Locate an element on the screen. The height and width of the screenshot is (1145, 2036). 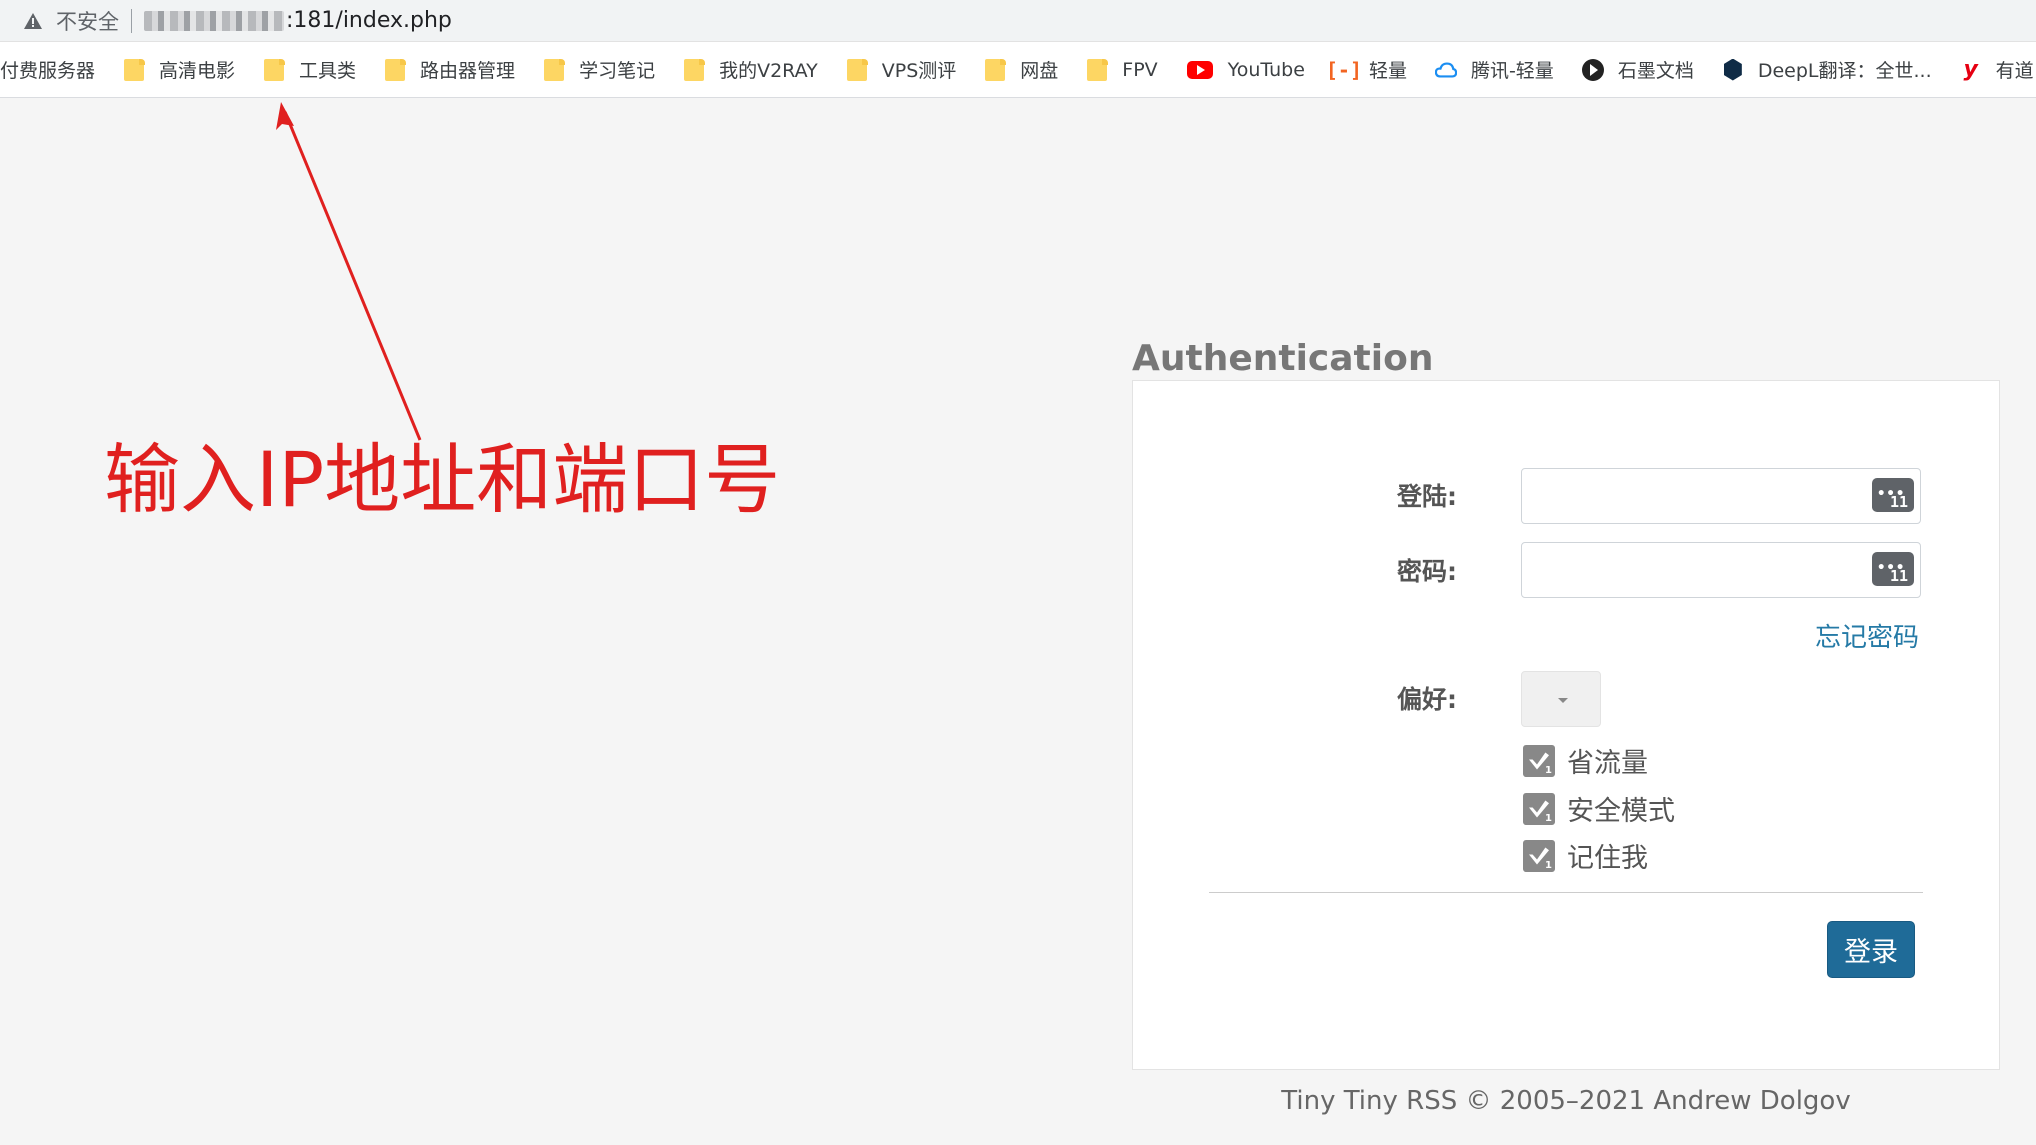
checkbox-safe-mode: 1 安全模式 is located at coordinates (1599, 808).